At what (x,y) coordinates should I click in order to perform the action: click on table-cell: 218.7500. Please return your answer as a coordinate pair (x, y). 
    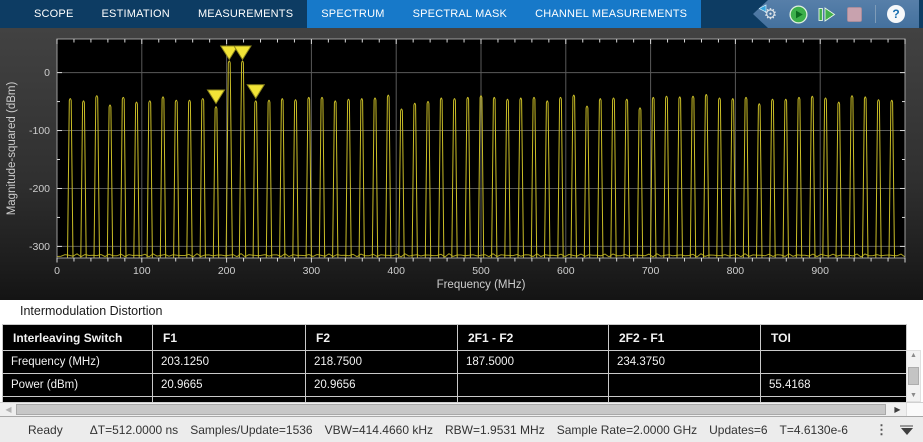
    Looking at the image, I should click on (381, 362).